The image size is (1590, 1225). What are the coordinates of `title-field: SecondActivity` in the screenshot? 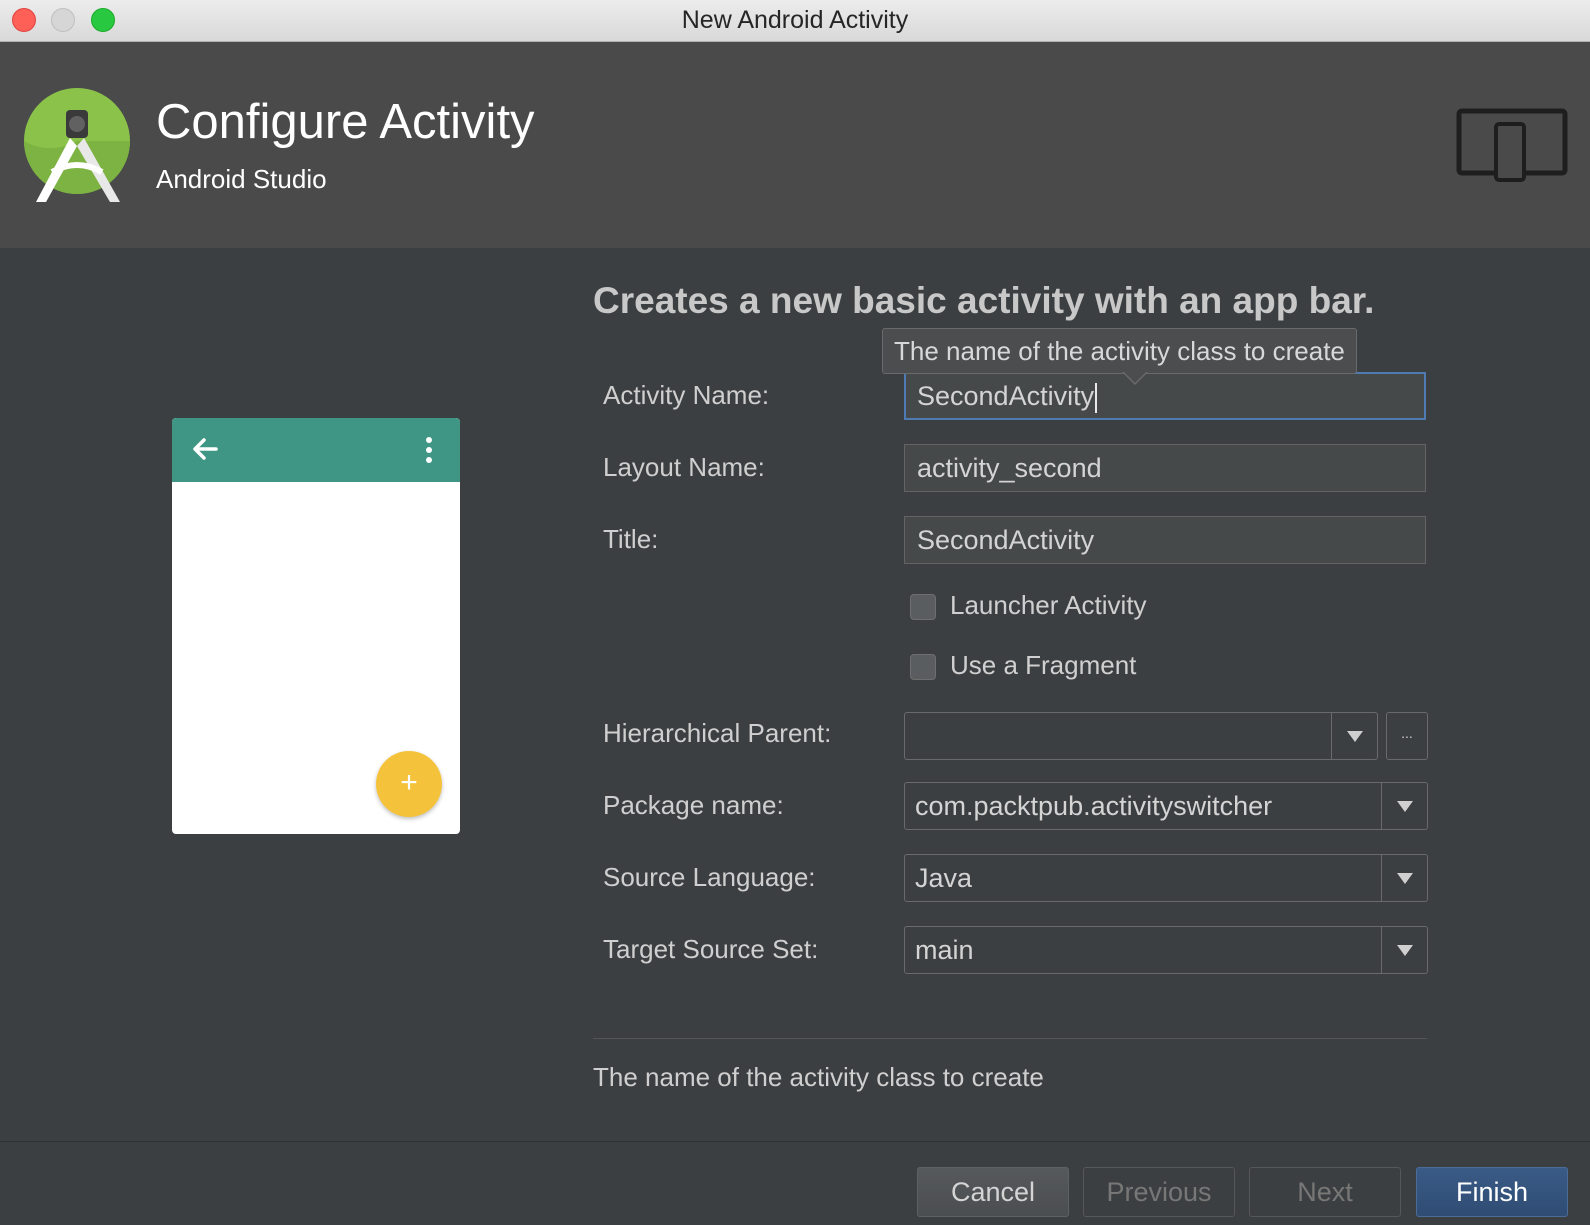 It's located at (1165, 540).